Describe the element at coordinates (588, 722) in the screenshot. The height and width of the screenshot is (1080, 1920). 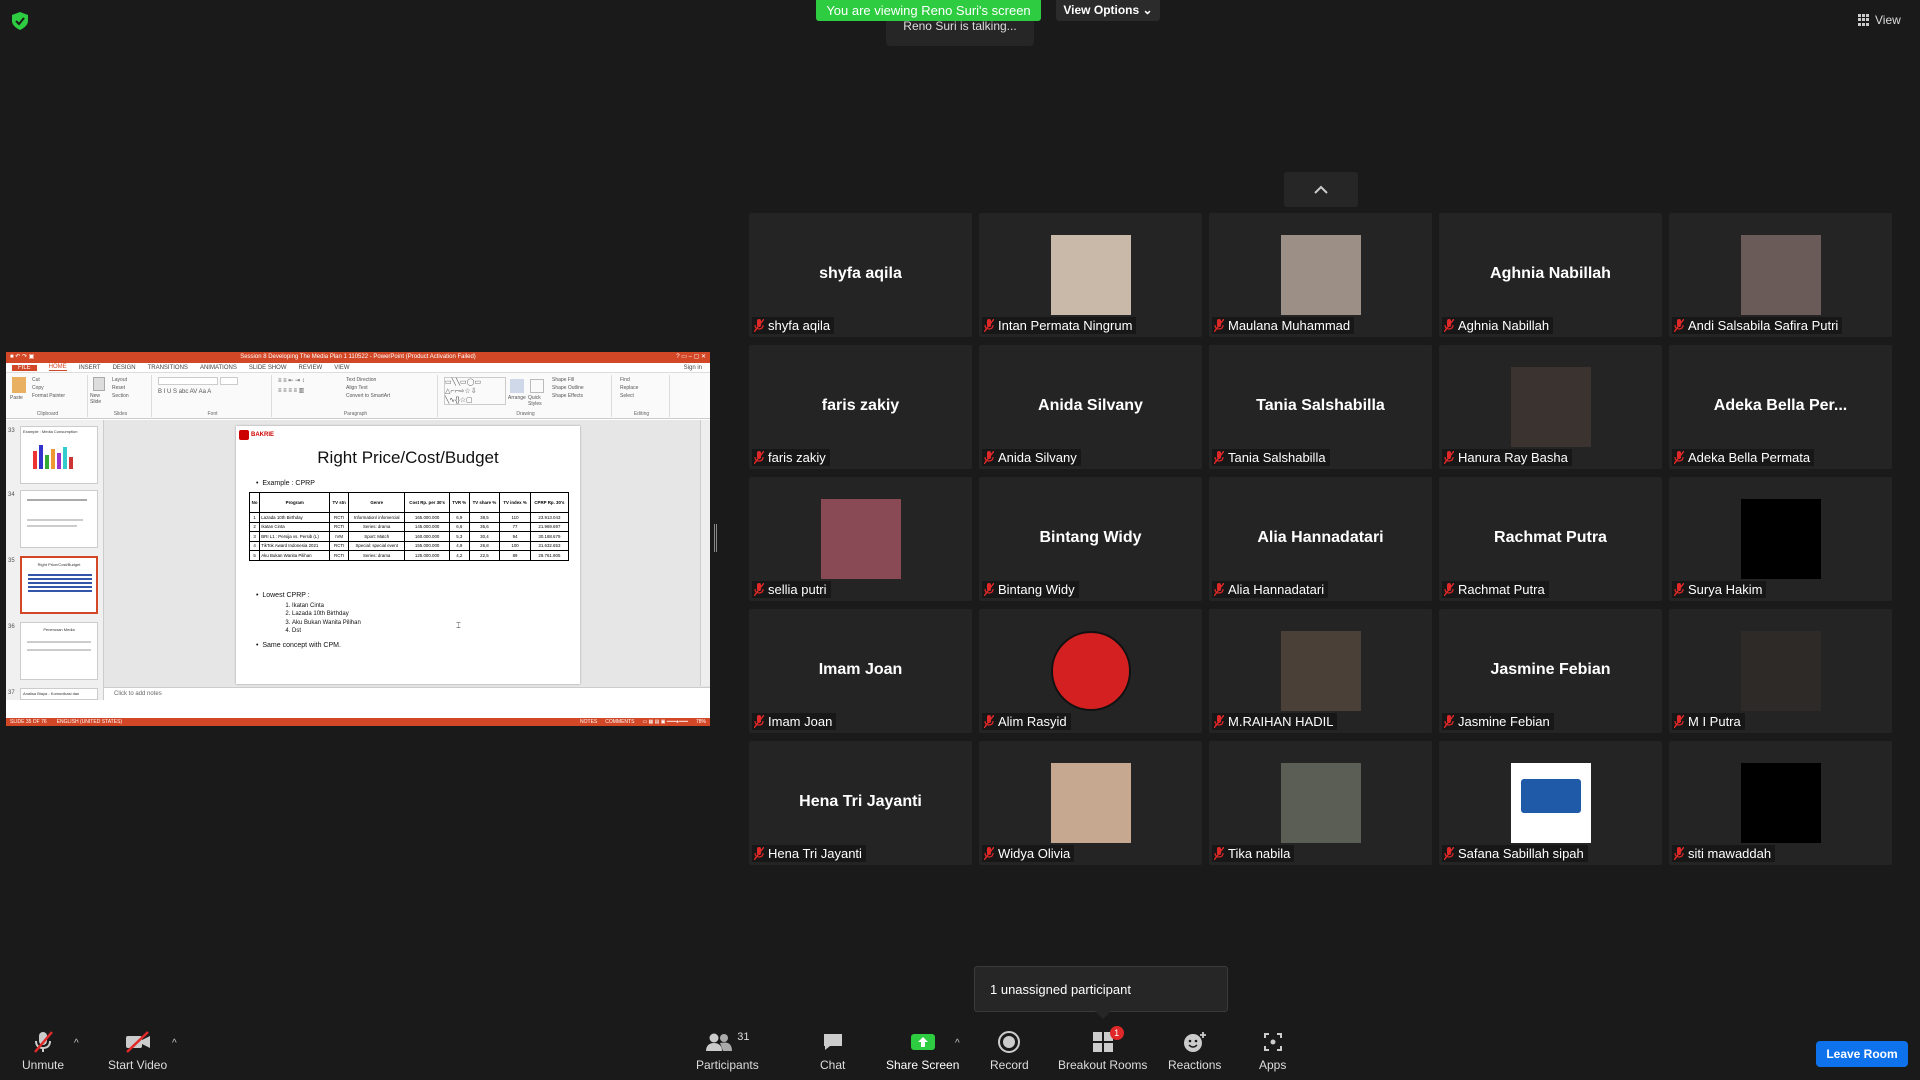
I see `notes-button: NOTES` at that location.